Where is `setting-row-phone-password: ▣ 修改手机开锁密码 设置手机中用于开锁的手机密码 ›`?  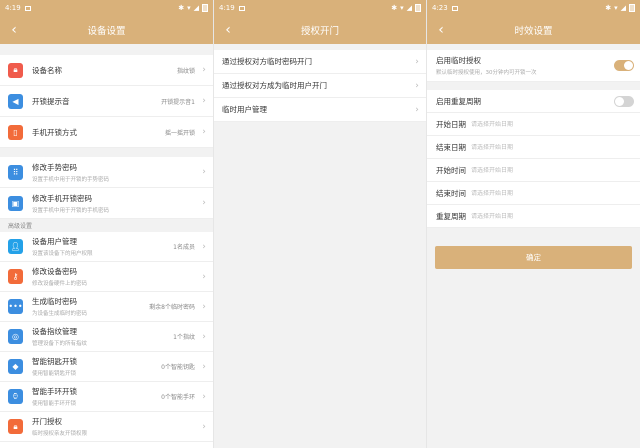 setting-row-phone-password: ▣ 修改手机开锁密码 设置手机中用于开锁的手机密码 › is located at coordinates (106, 203).